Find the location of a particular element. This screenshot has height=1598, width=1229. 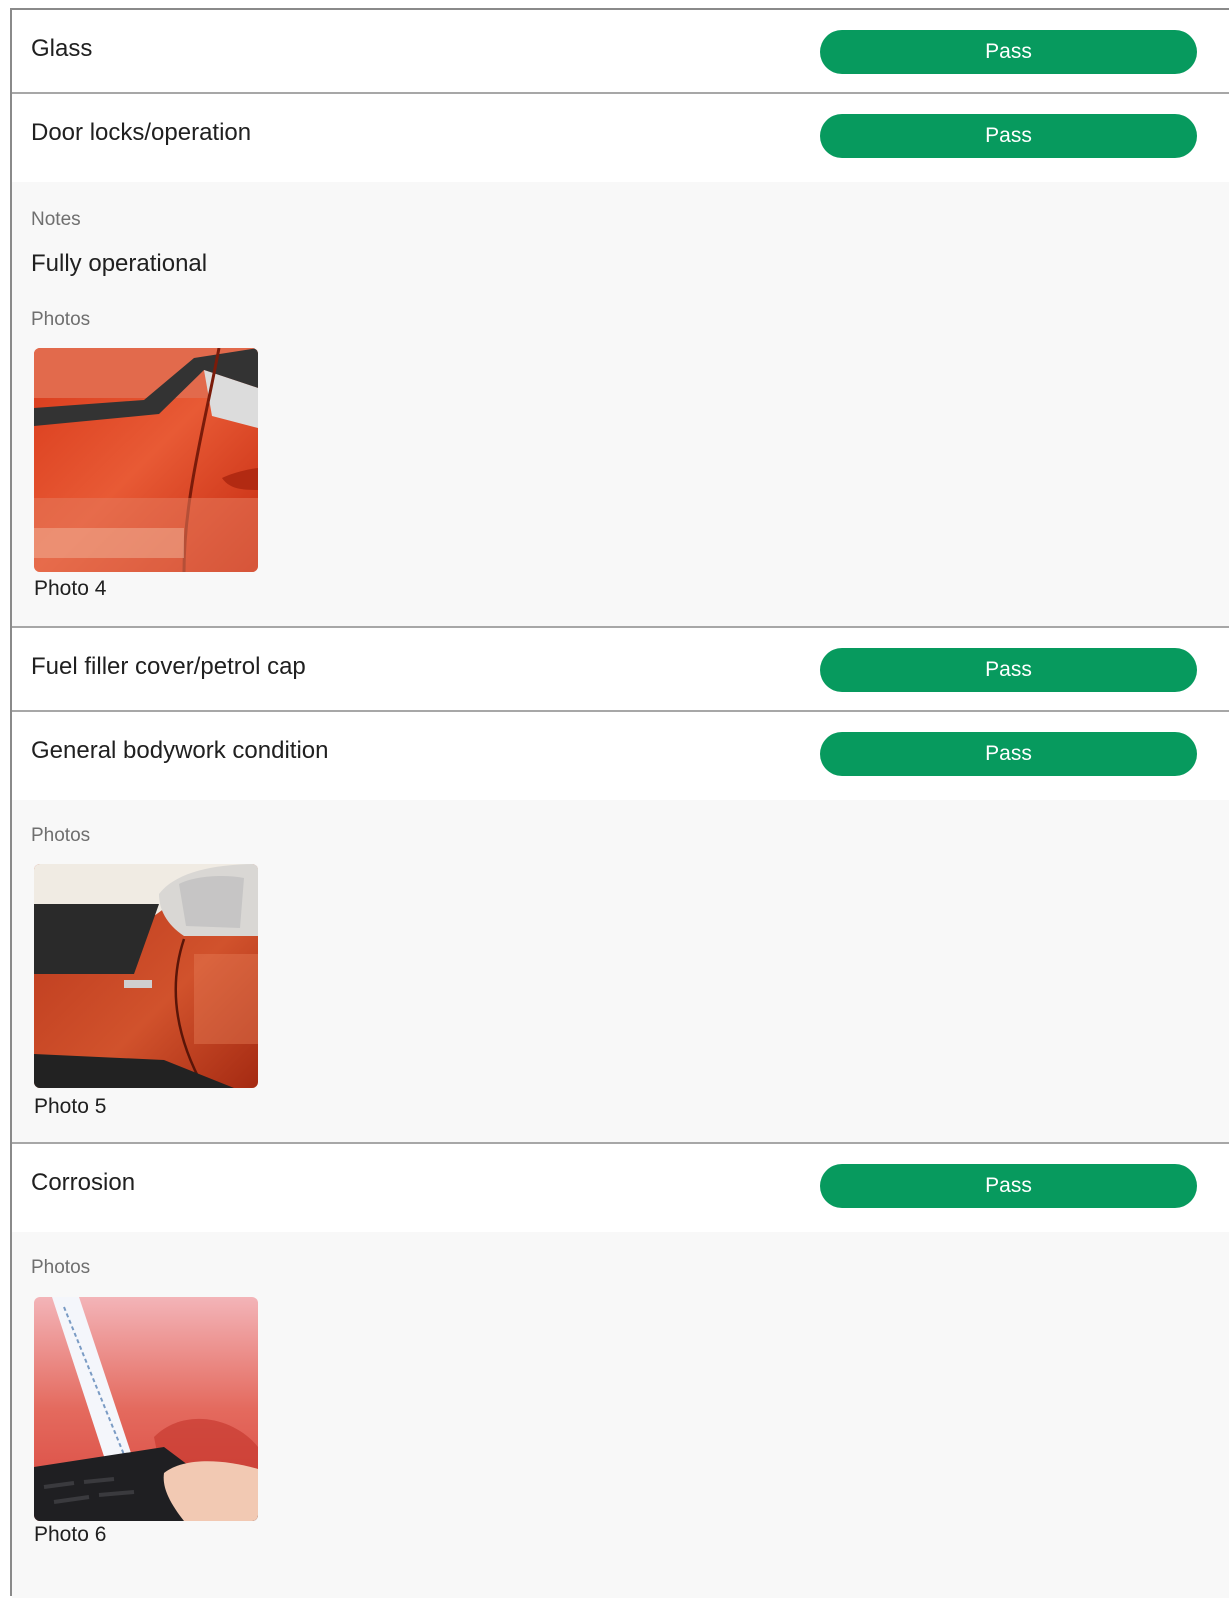

row-label: Door locks/operation is located at coordinates (141, 132).